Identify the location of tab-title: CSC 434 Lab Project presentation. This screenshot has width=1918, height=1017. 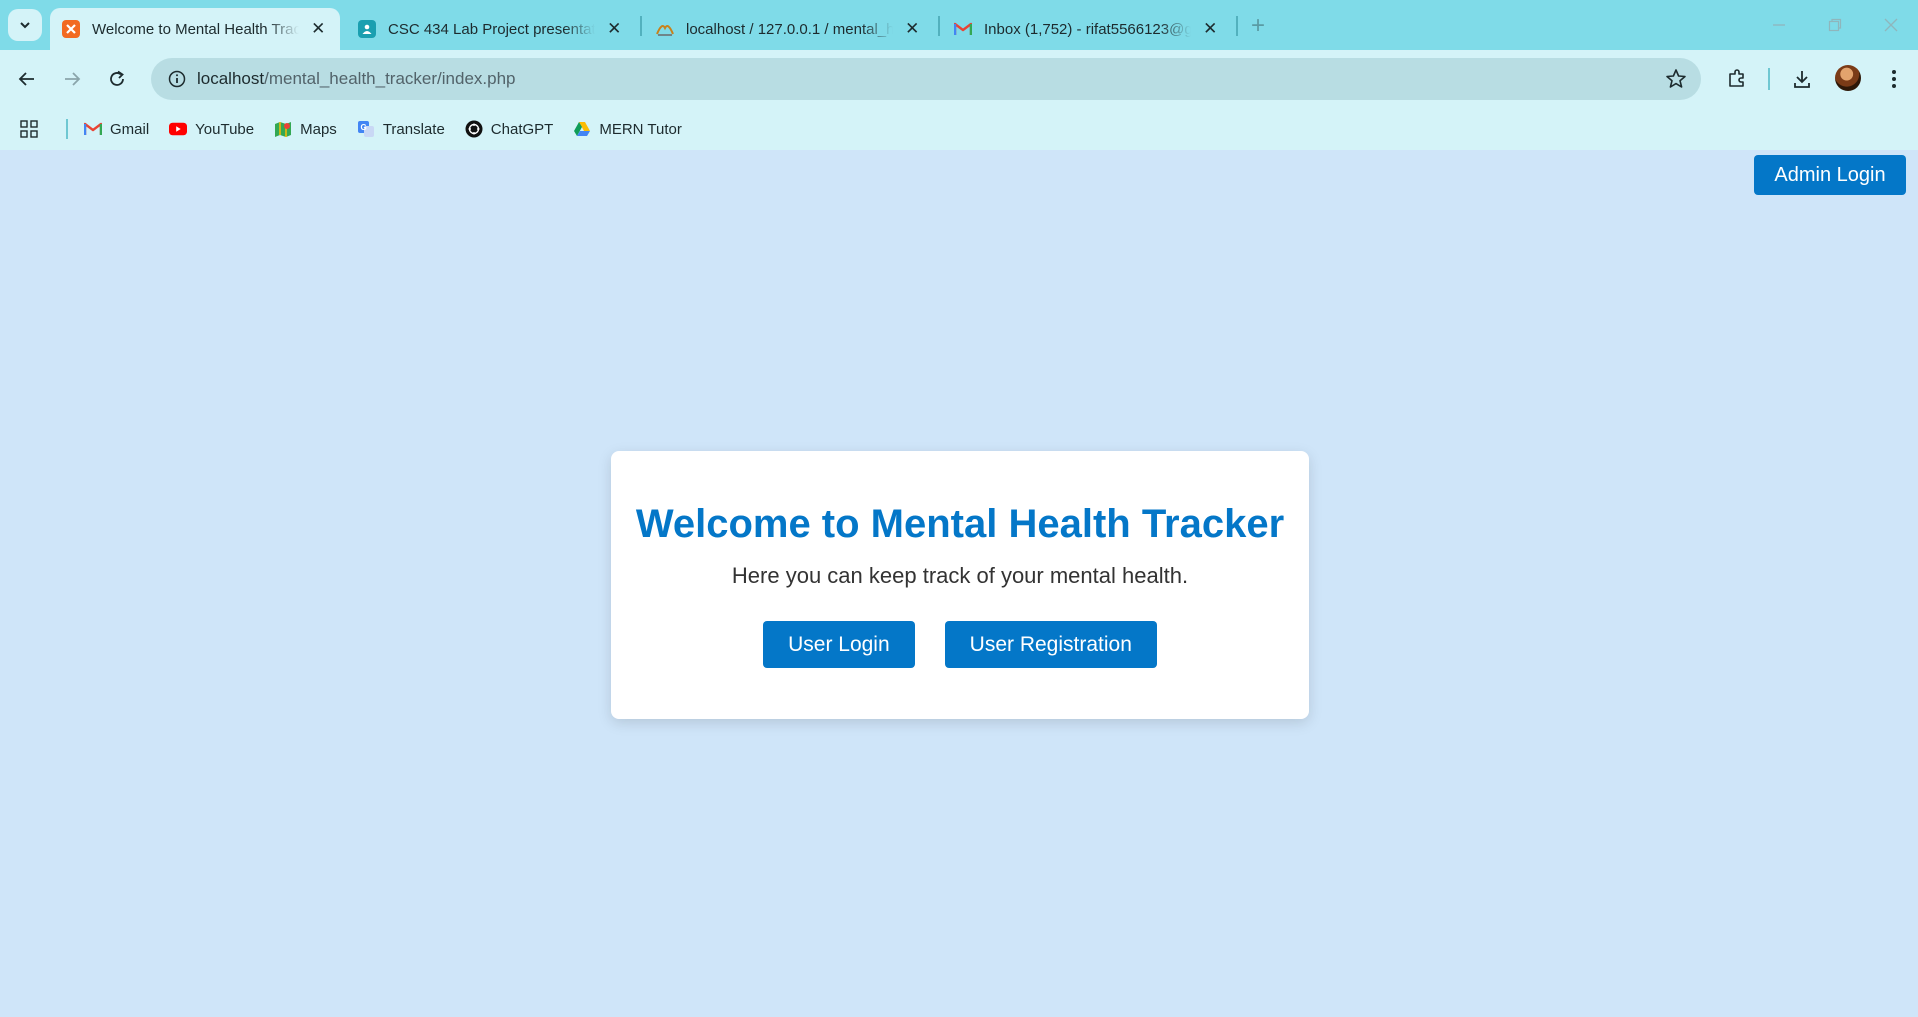
(491, 29).